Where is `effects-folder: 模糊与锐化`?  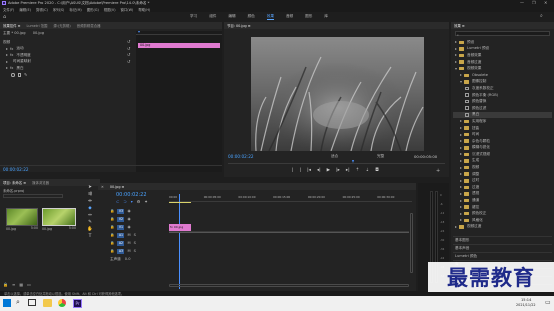 effects-folder: 模糊与锐化 is located at coordinates (502, 148).